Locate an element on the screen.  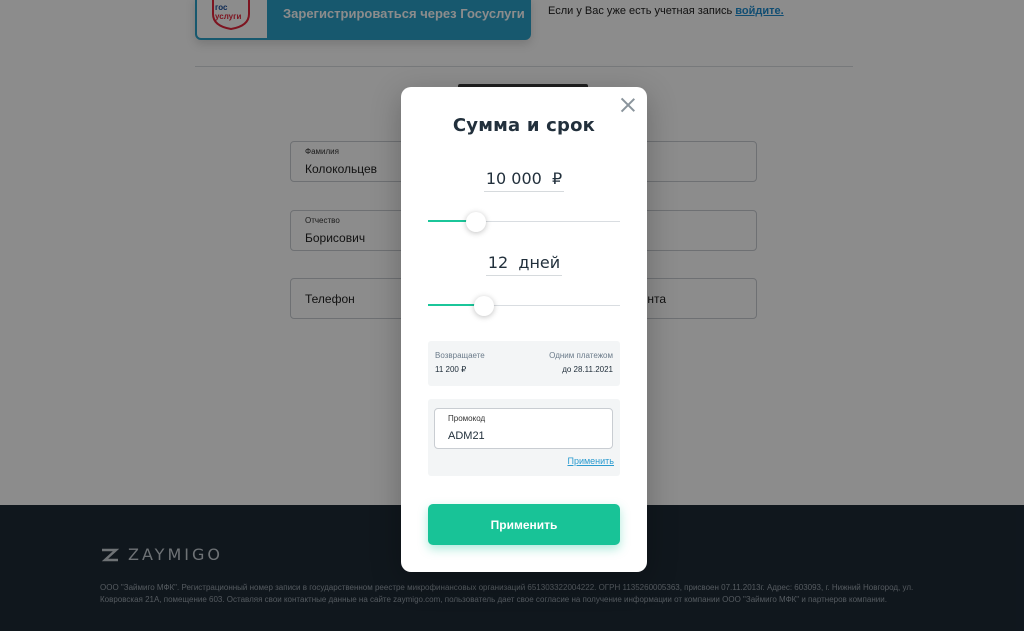
modal-title: Сумма и срок is located at coordinates (524, 125).